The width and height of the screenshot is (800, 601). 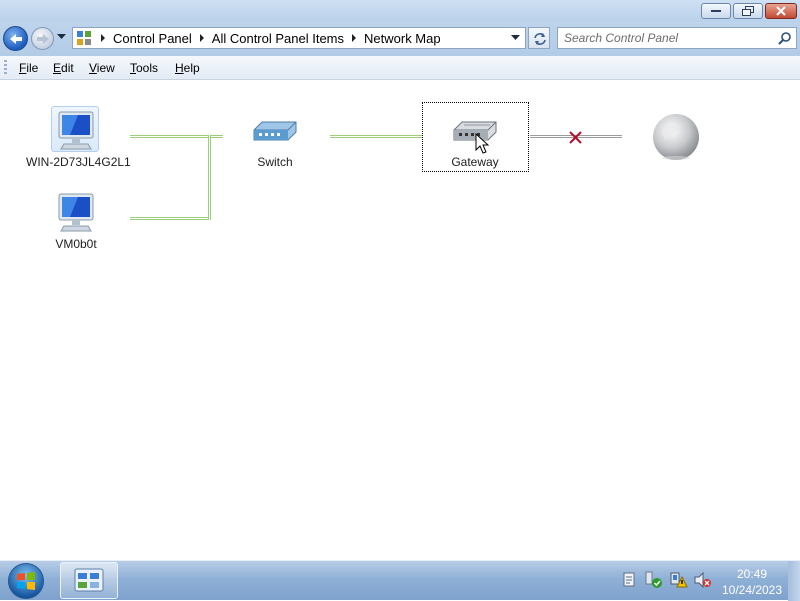 I want to click on close-button, so click(x=781, y=11).